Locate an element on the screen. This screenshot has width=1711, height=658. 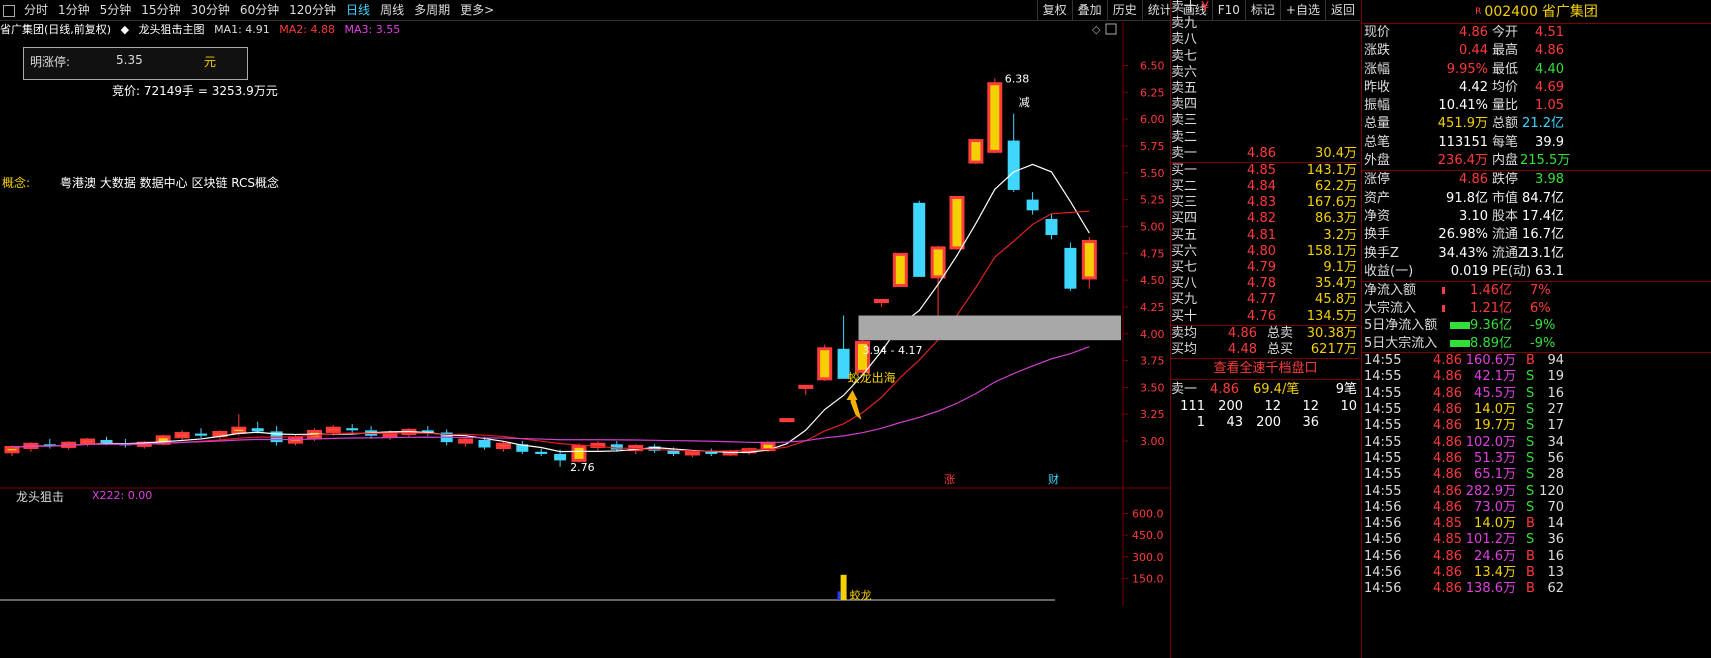
quote-value: 3.98 is located at coordinates (1549, 180).